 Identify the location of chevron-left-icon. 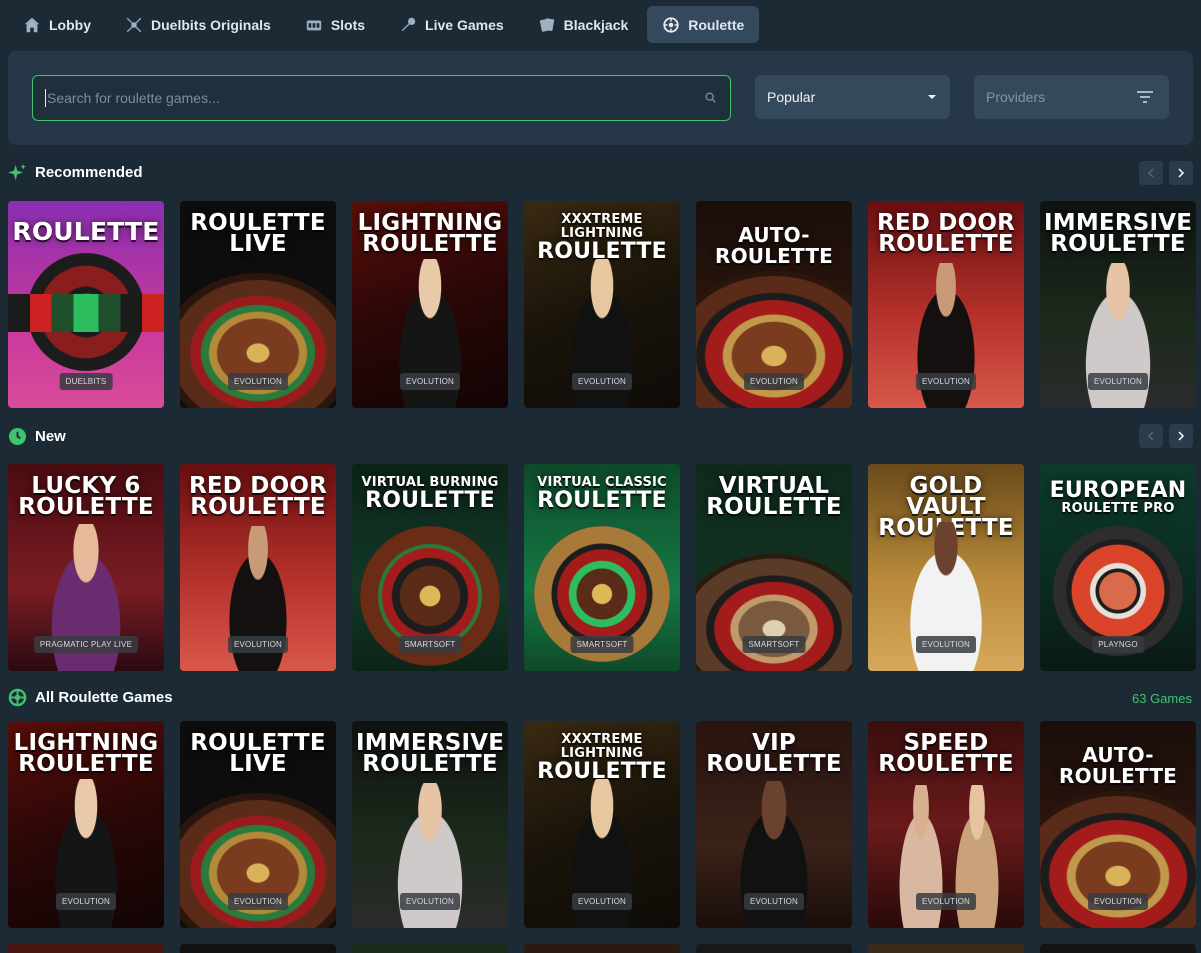
(1150, 436).